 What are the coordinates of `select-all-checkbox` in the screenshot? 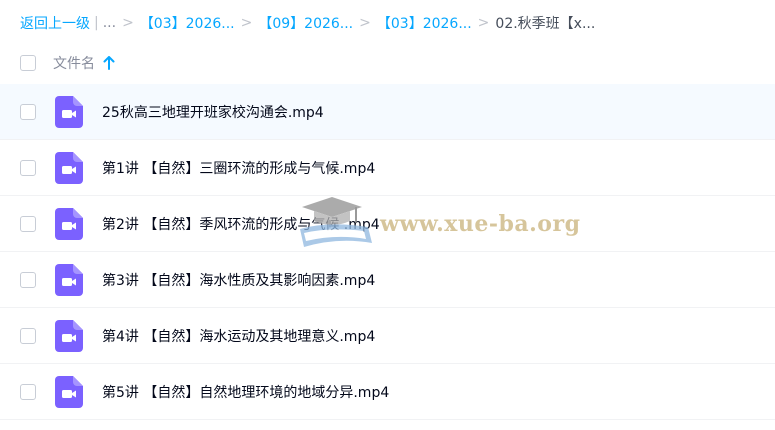 It's located at (28, 63).